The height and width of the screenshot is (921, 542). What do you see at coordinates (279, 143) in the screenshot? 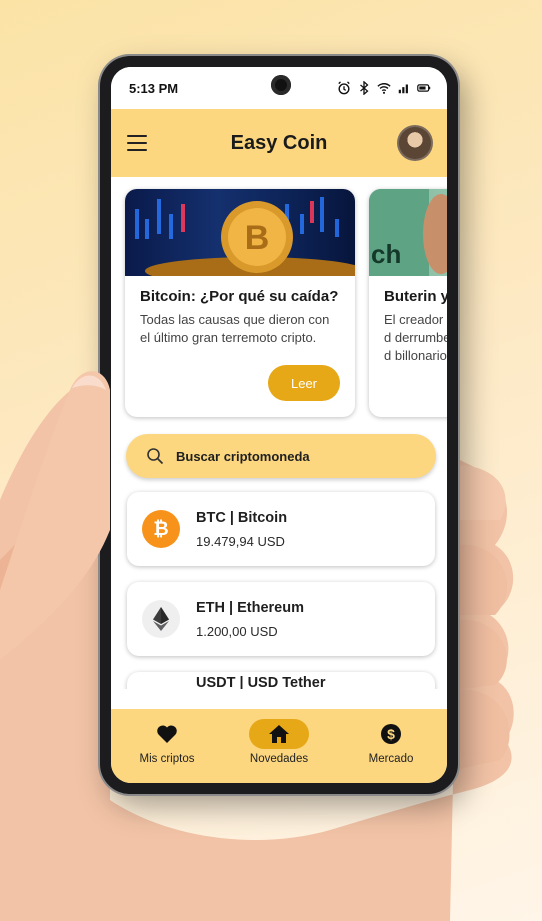
I see `app-bar: Easy Coin` at bounding box center [279, 143].